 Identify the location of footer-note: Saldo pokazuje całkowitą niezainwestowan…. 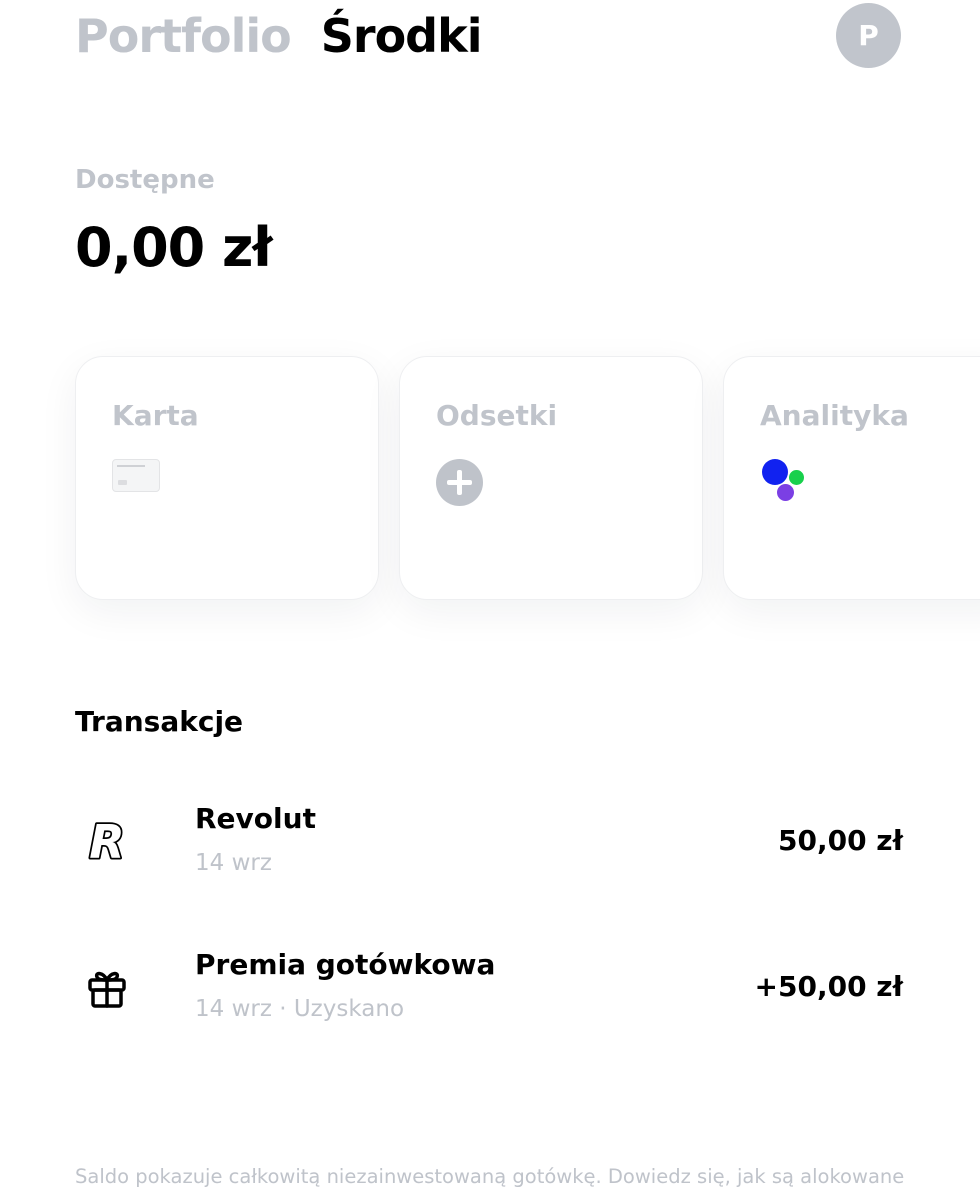
(490, 1176).